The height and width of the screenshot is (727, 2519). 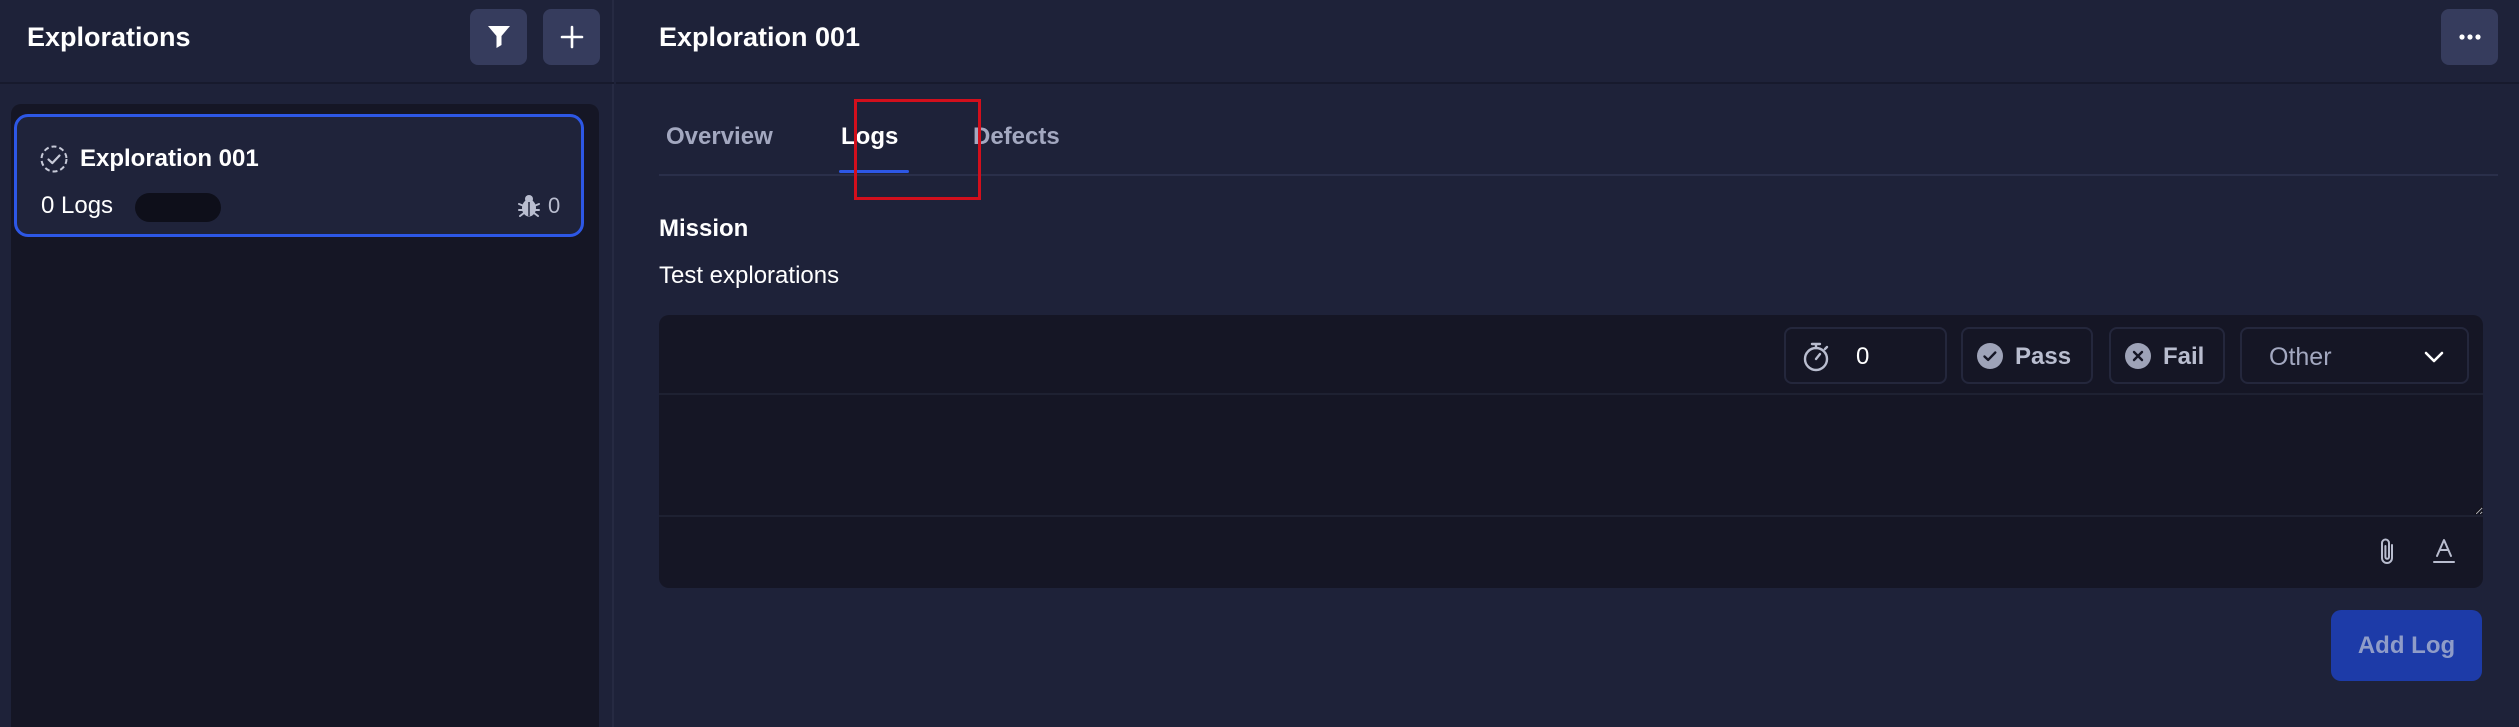 I want to click on filter-icon, so click(x=498, y=37).